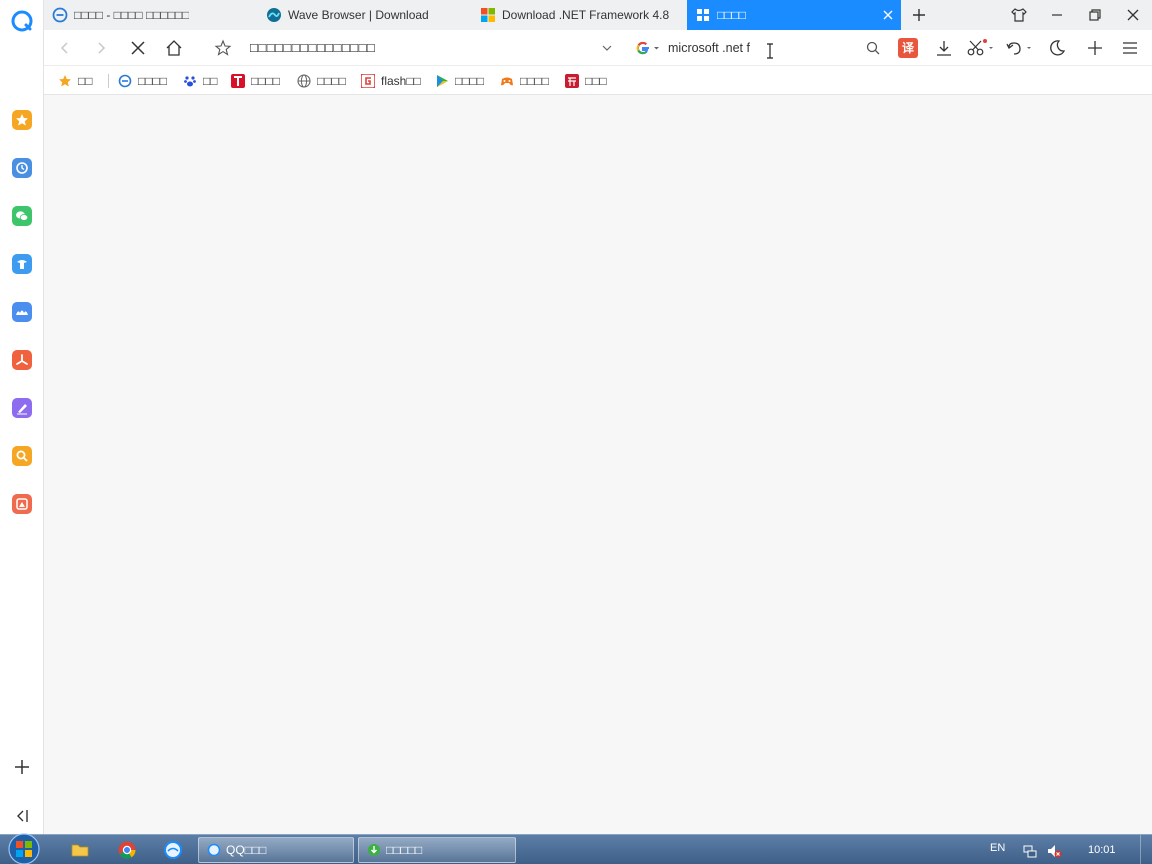 This screenshot has width=1152, height=864. Describe the element at coordinates (873, 48) in the screenshot. I see `search-icon` at that location.